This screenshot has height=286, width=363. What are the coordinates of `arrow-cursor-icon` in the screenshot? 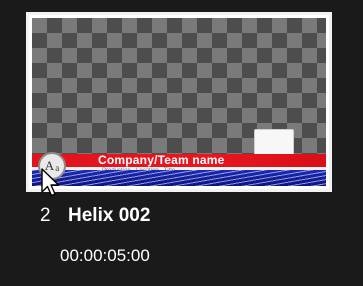 It's located at (50, 182).